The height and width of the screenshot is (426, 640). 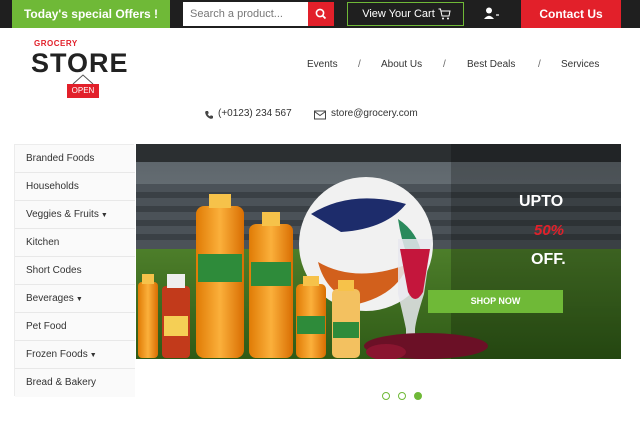 What do you see at coordinates (75, 327) in the screenshot?
I see `sidebar-item-pet-food: Pet Food` at bounding box center [75, 327].